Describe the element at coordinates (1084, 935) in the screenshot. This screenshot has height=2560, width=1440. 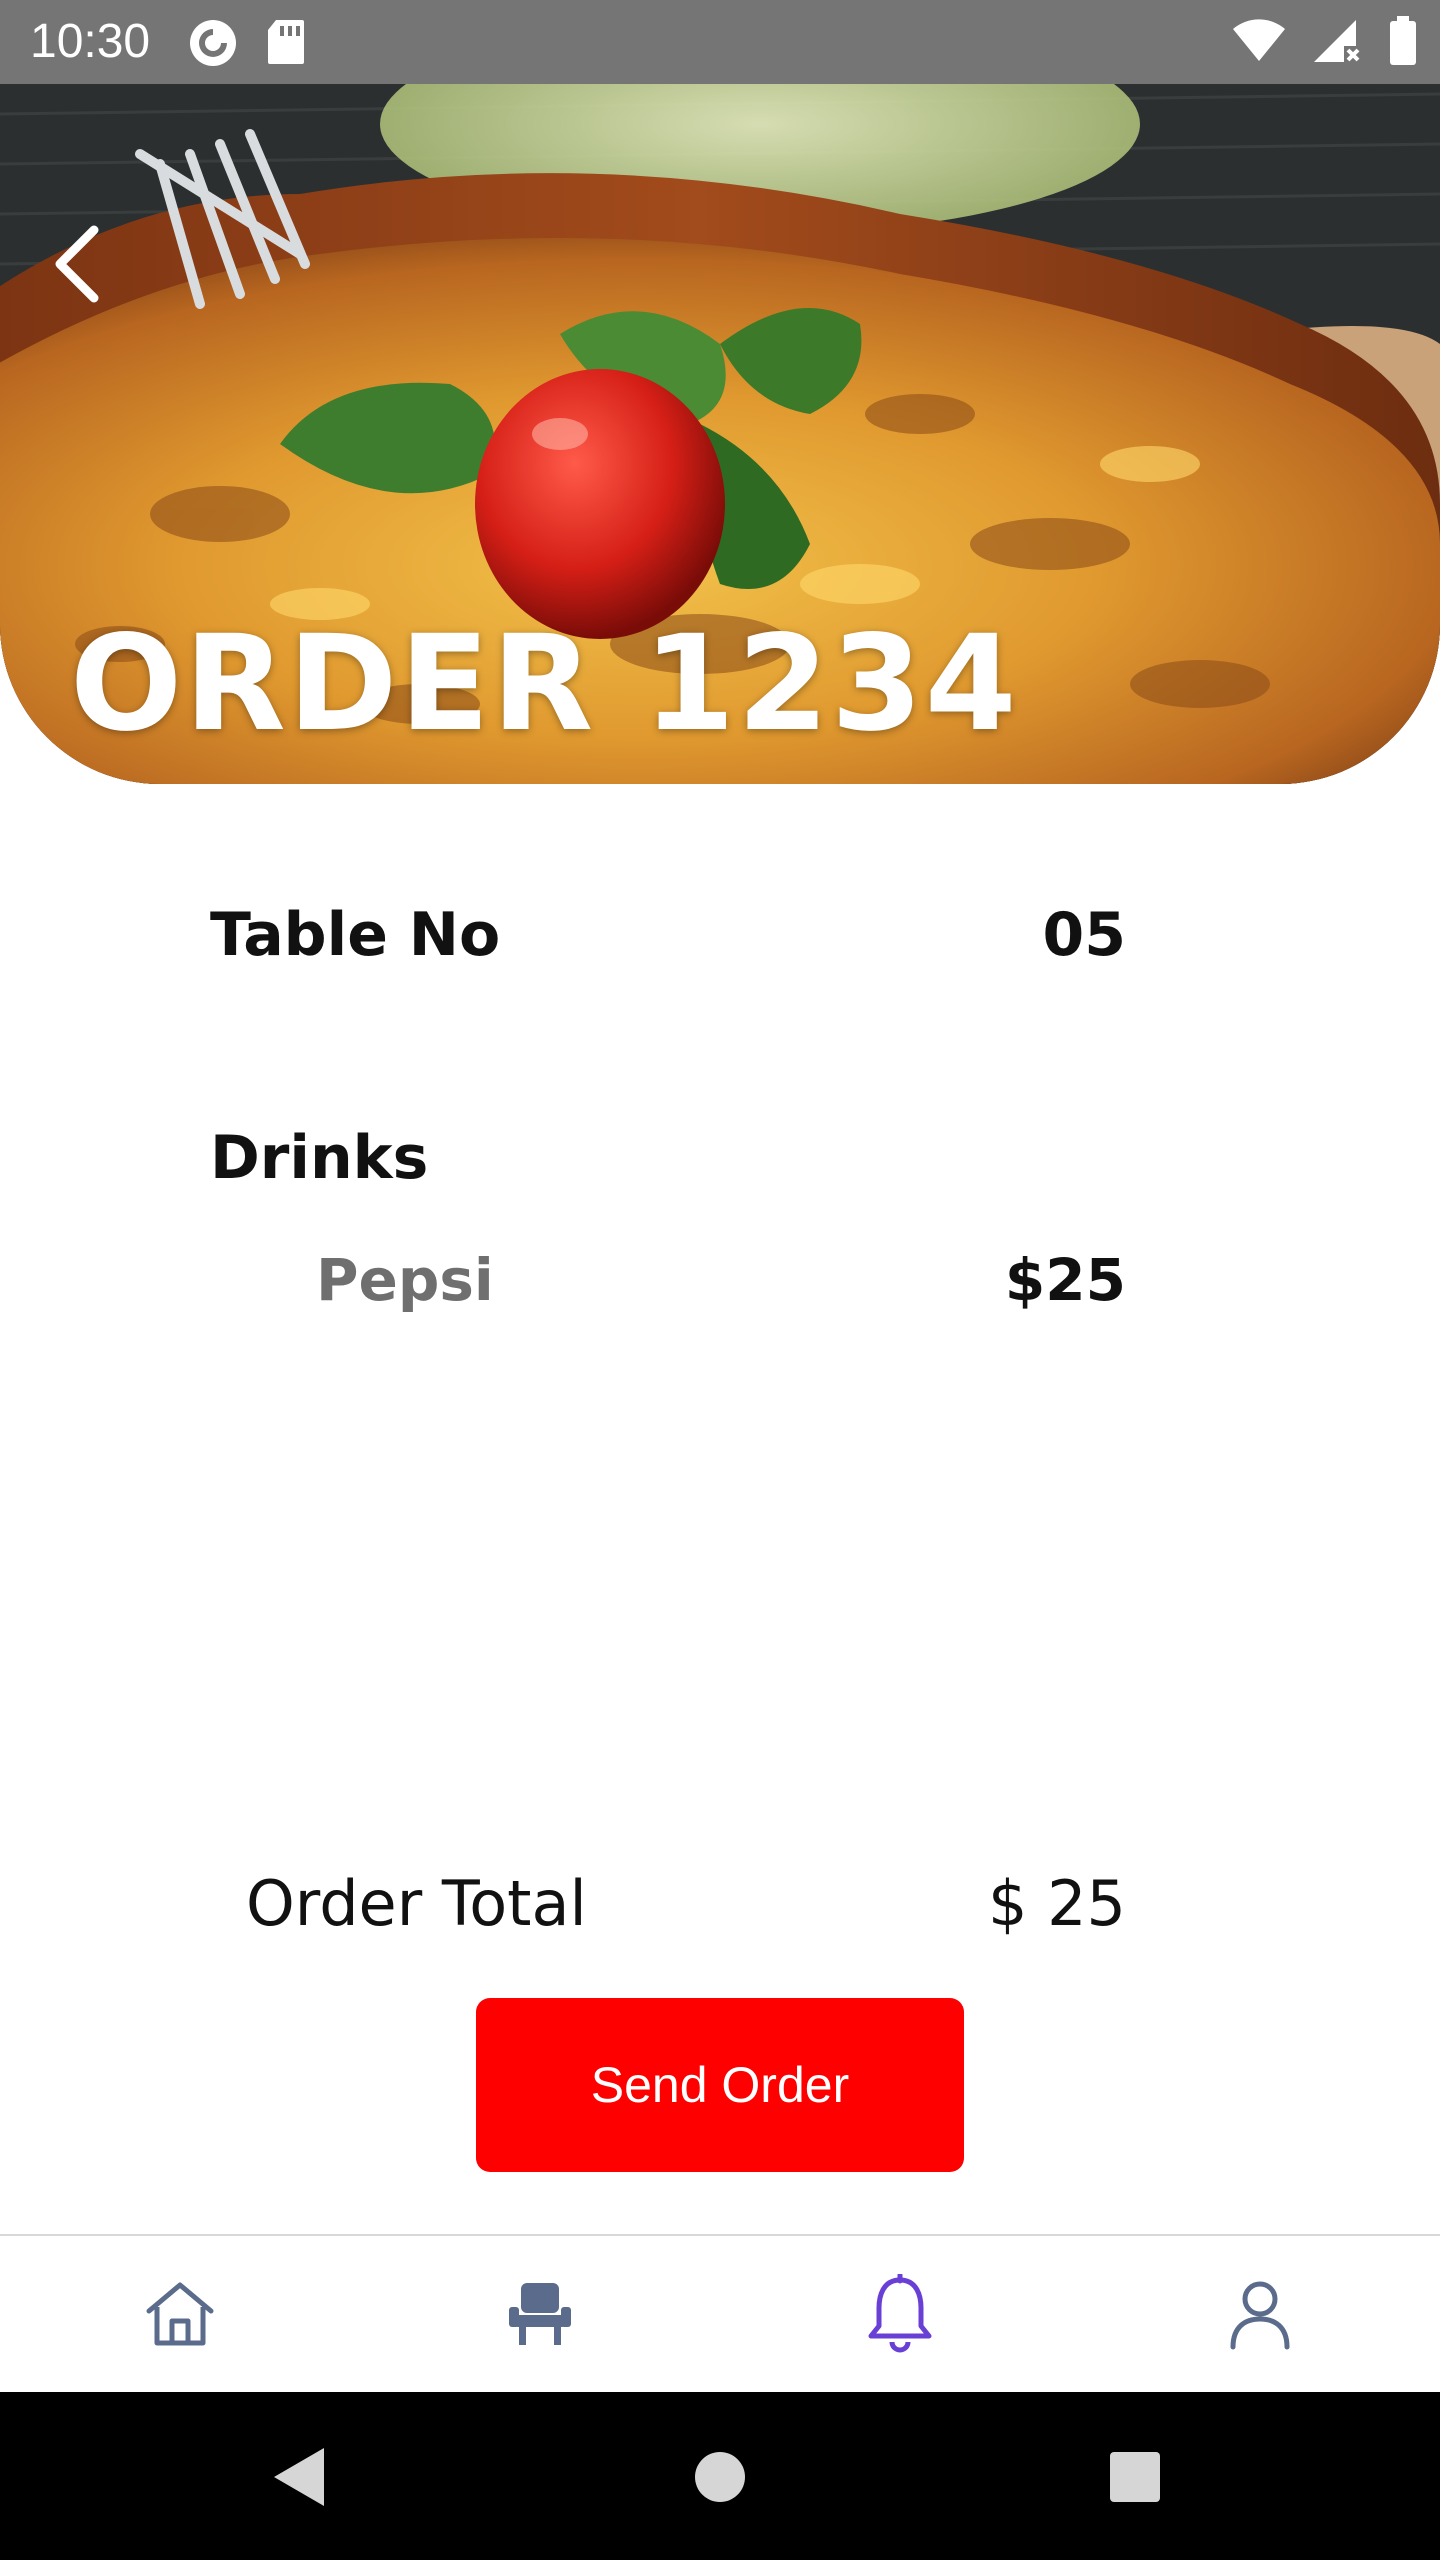
I see `table-number-value: 05` at that location.